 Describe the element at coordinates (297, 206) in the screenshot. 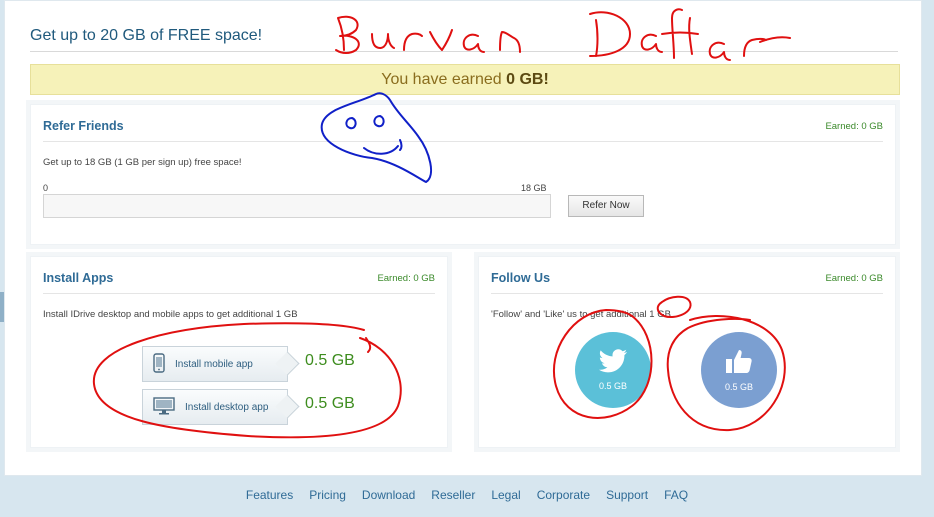

I see `referral-progress-bar` at that location.